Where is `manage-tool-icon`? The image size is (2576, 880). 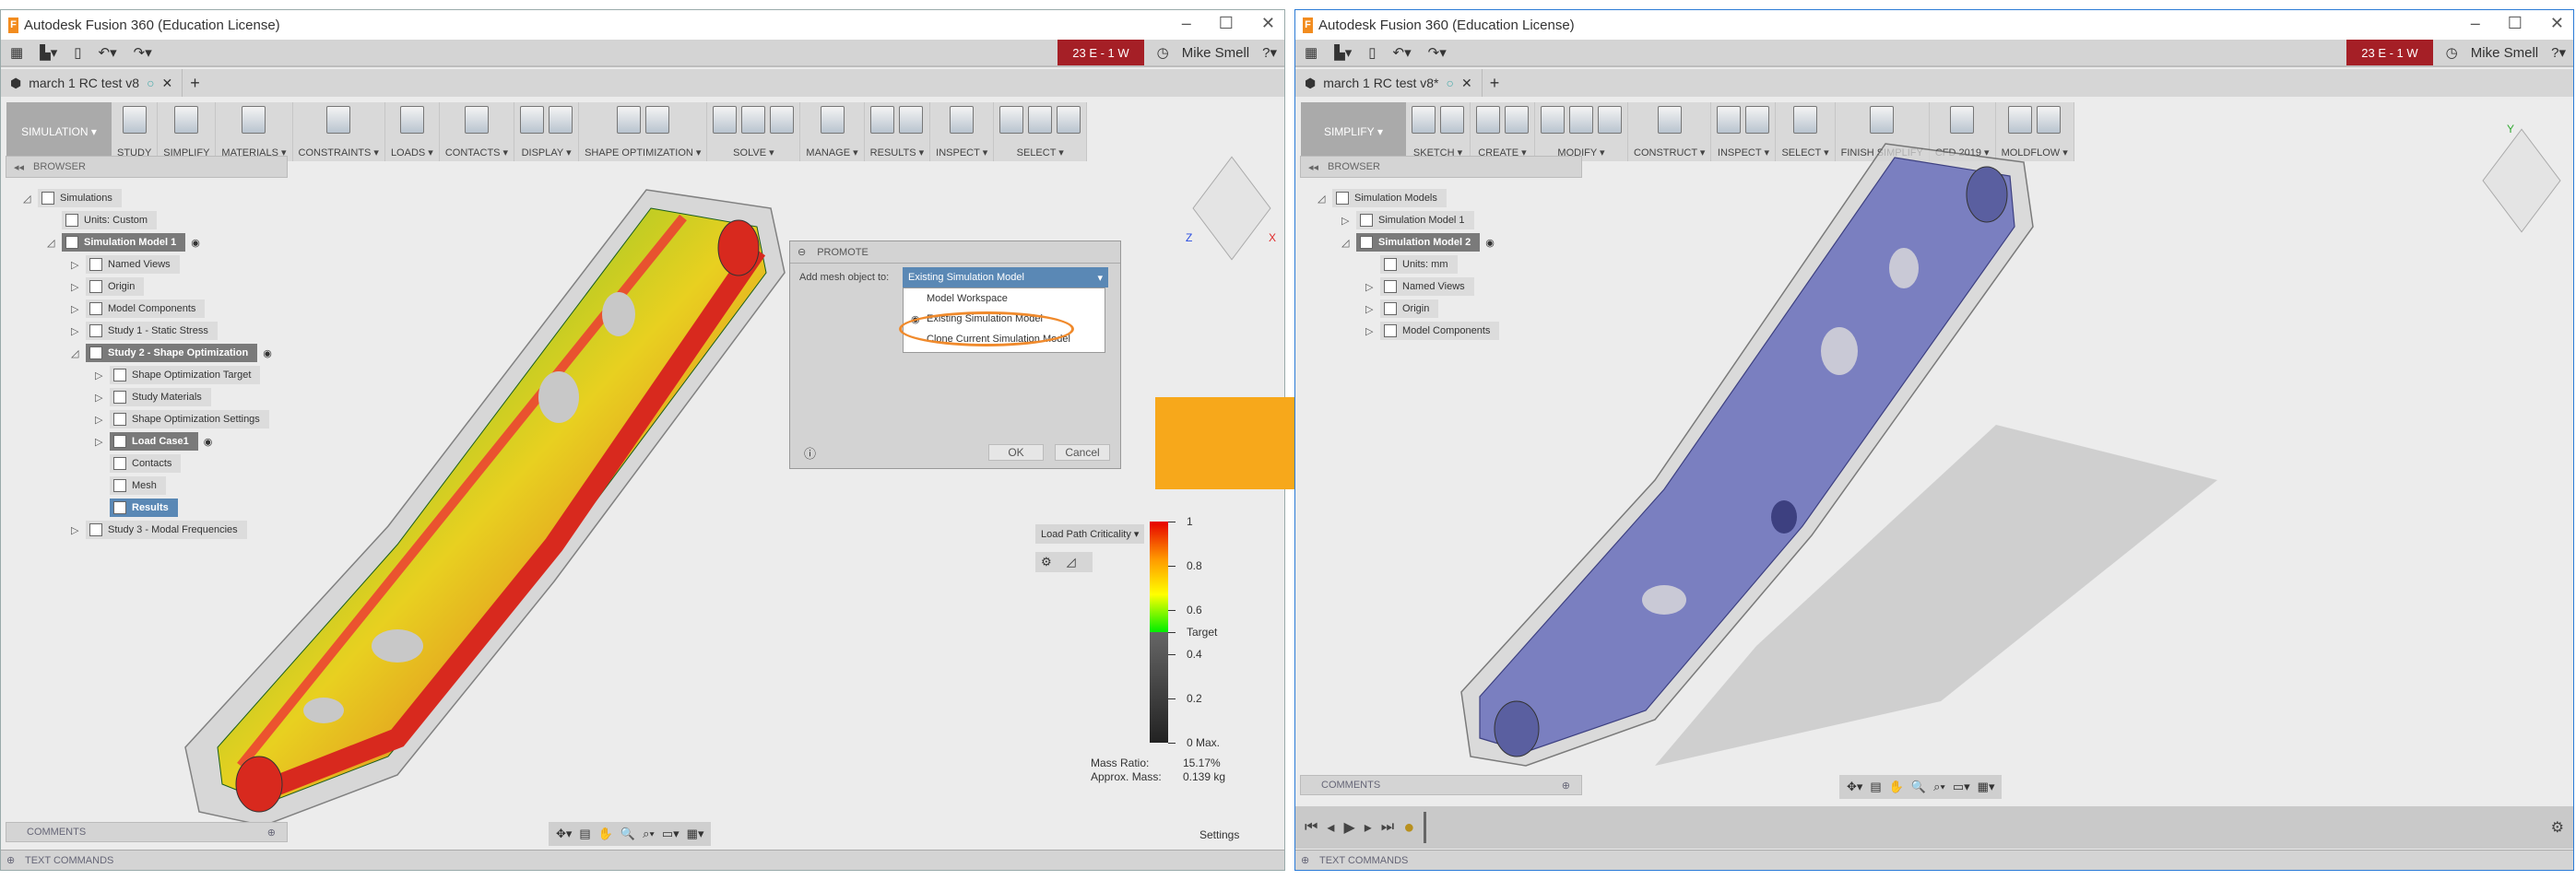
manage-tool-icon is located at coordinates (832, 120).